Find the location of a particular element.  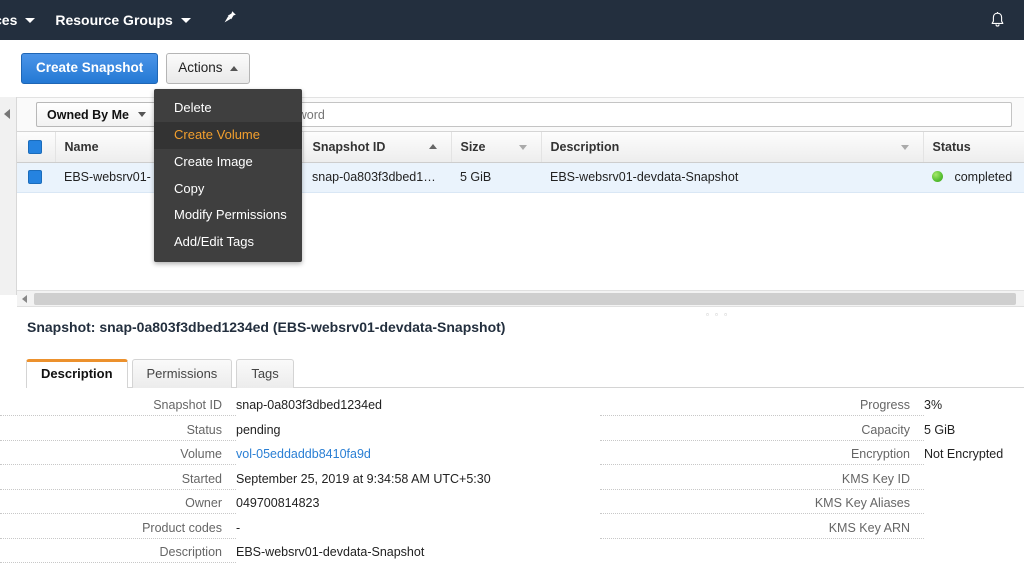

status-indicator-icon is located at coordinates (937, 176).